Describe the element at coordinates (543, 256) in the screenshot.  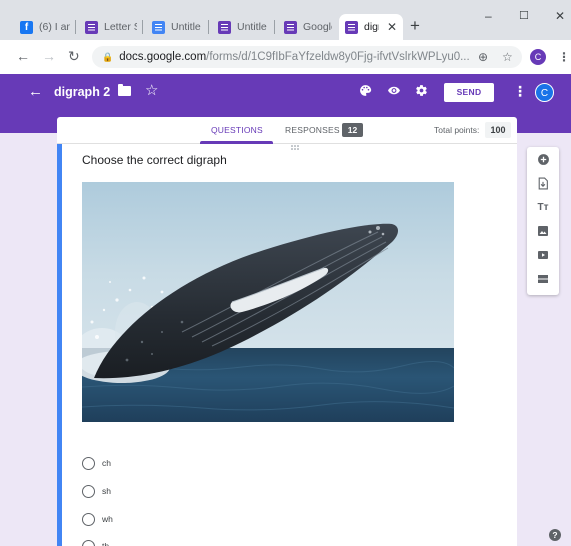
I see `add-video-icon` at that location.